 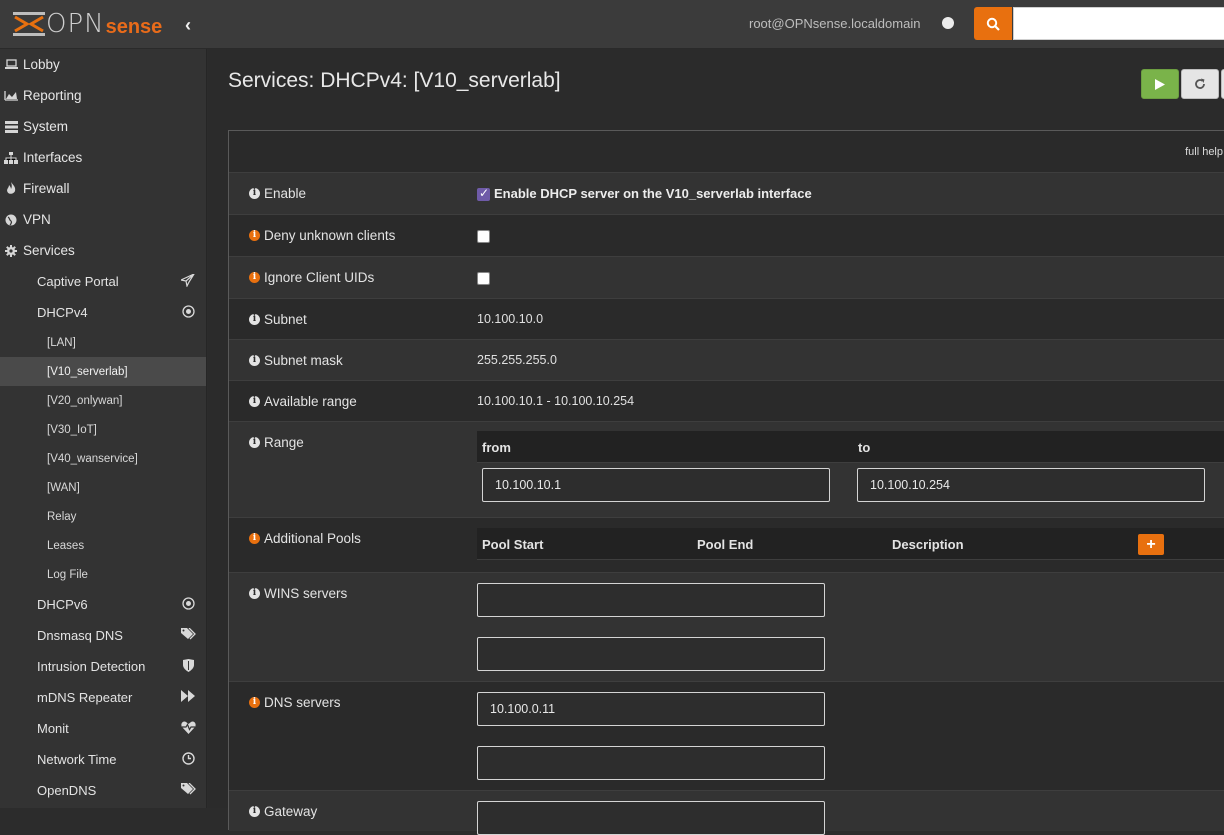 What do you see at coordinates (305, 538) in the screenshot?
I see `additional-pools-label: i Additional Pools` at bounding box center [305, 538].